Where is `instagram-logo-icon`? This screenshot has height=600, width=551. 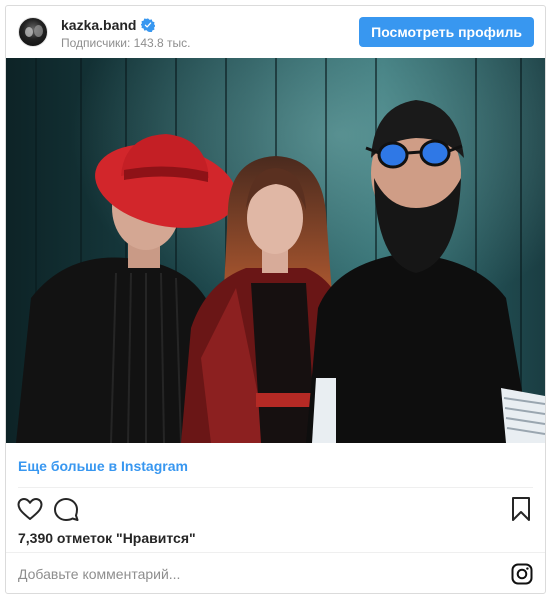 instagram-logo-icon is located at coordinates (522, 574).